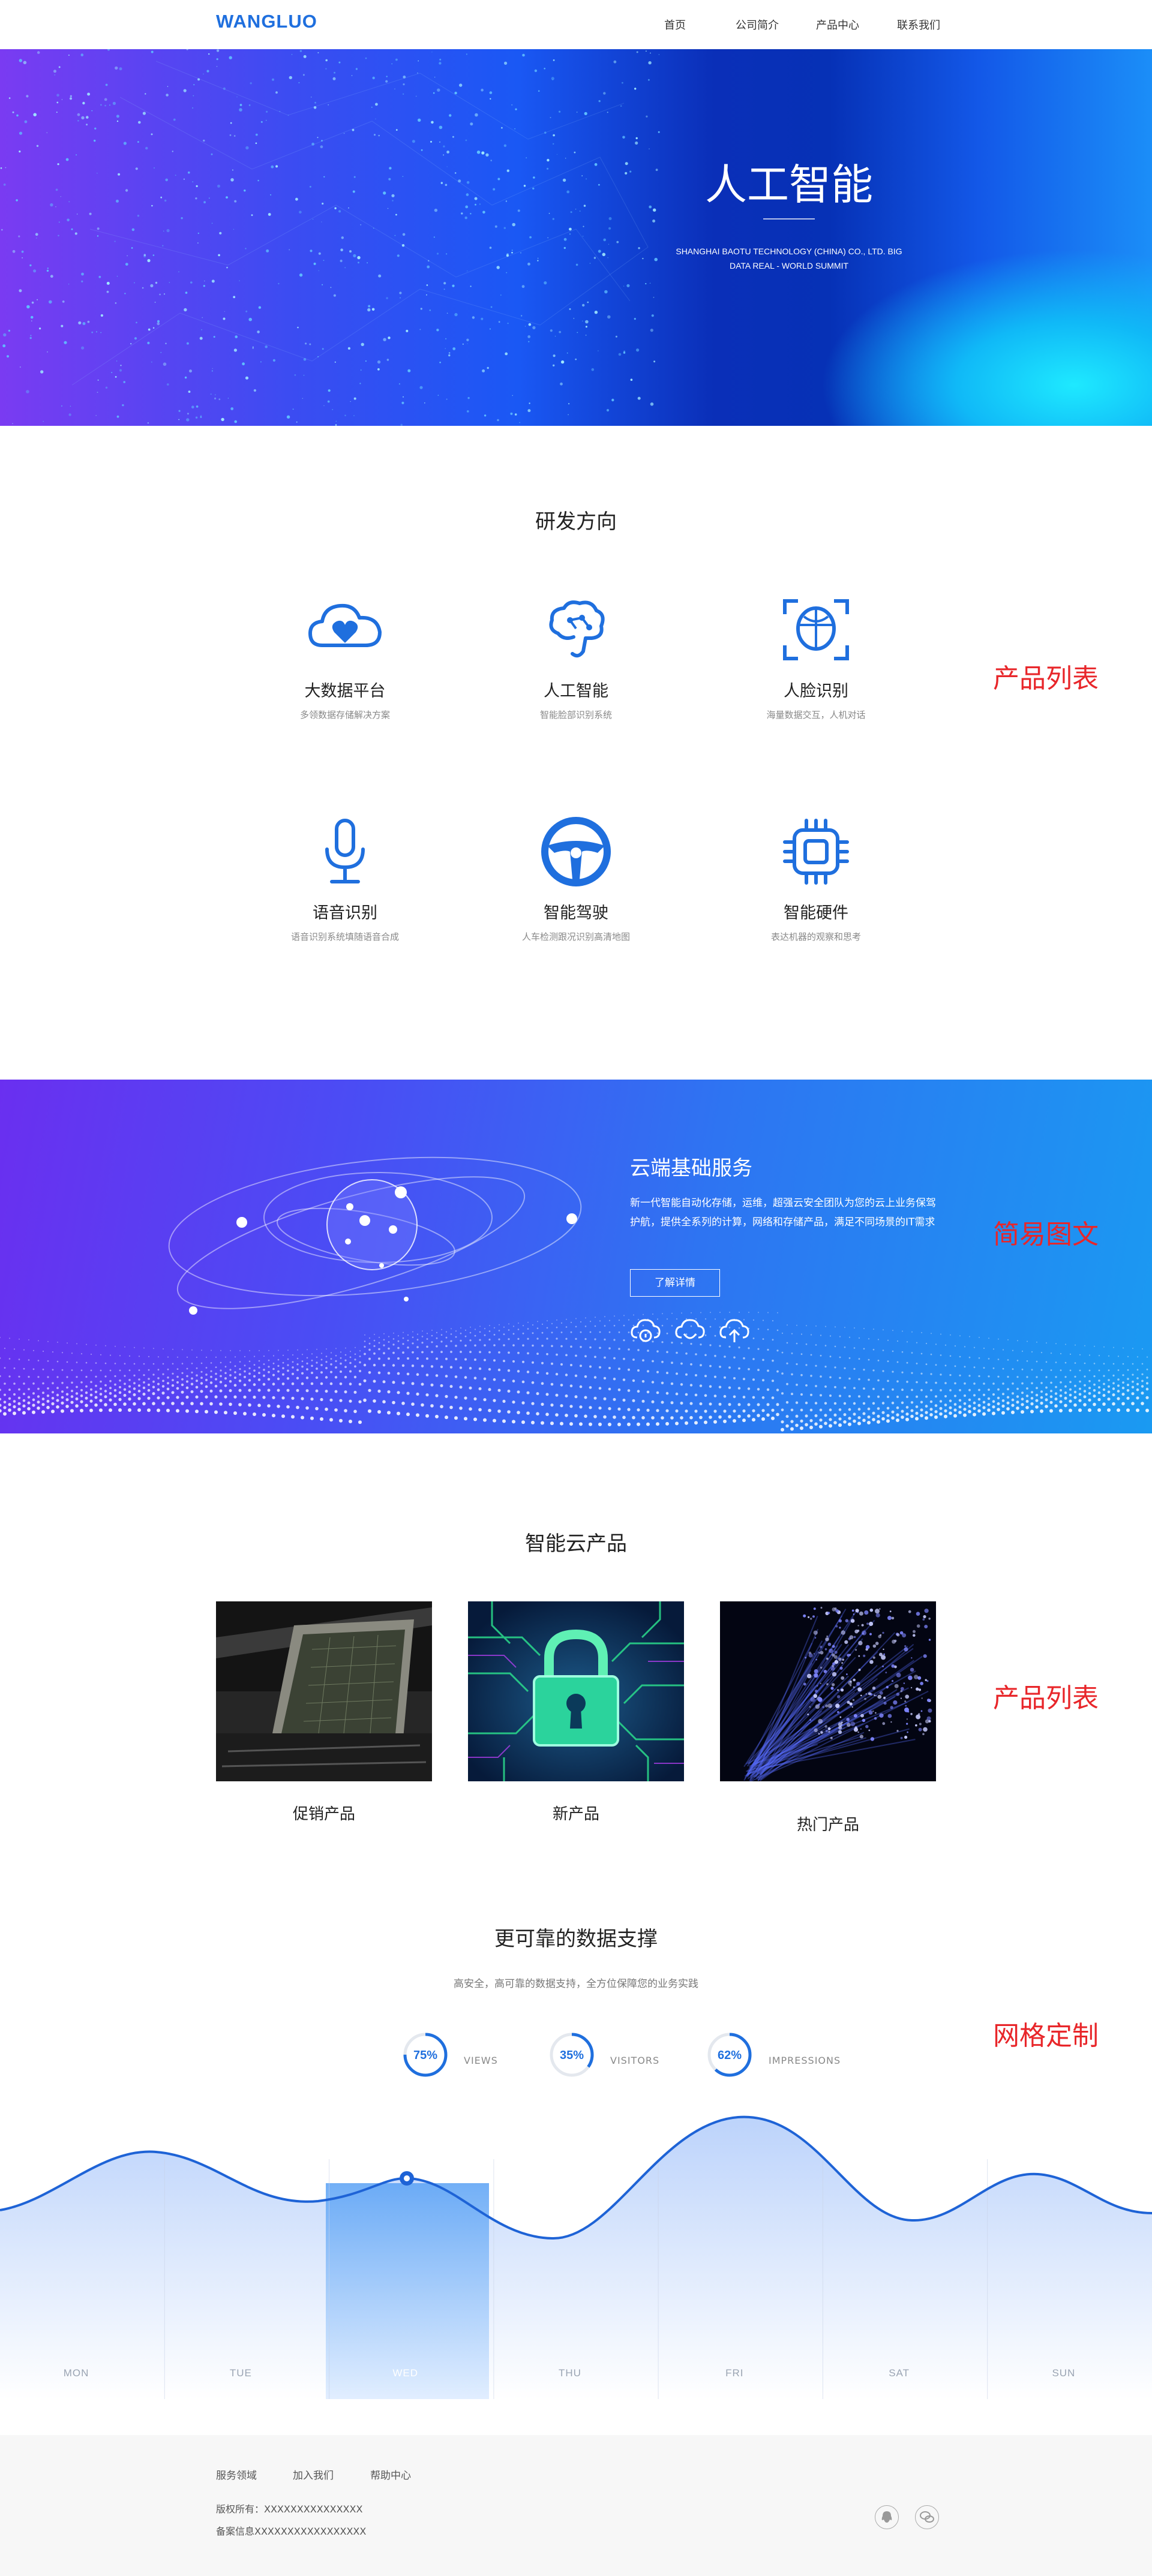 Image resolution: width=1152 pixels, height=2576 pixels. I want to click on qq-icon, so click(887, 2517).